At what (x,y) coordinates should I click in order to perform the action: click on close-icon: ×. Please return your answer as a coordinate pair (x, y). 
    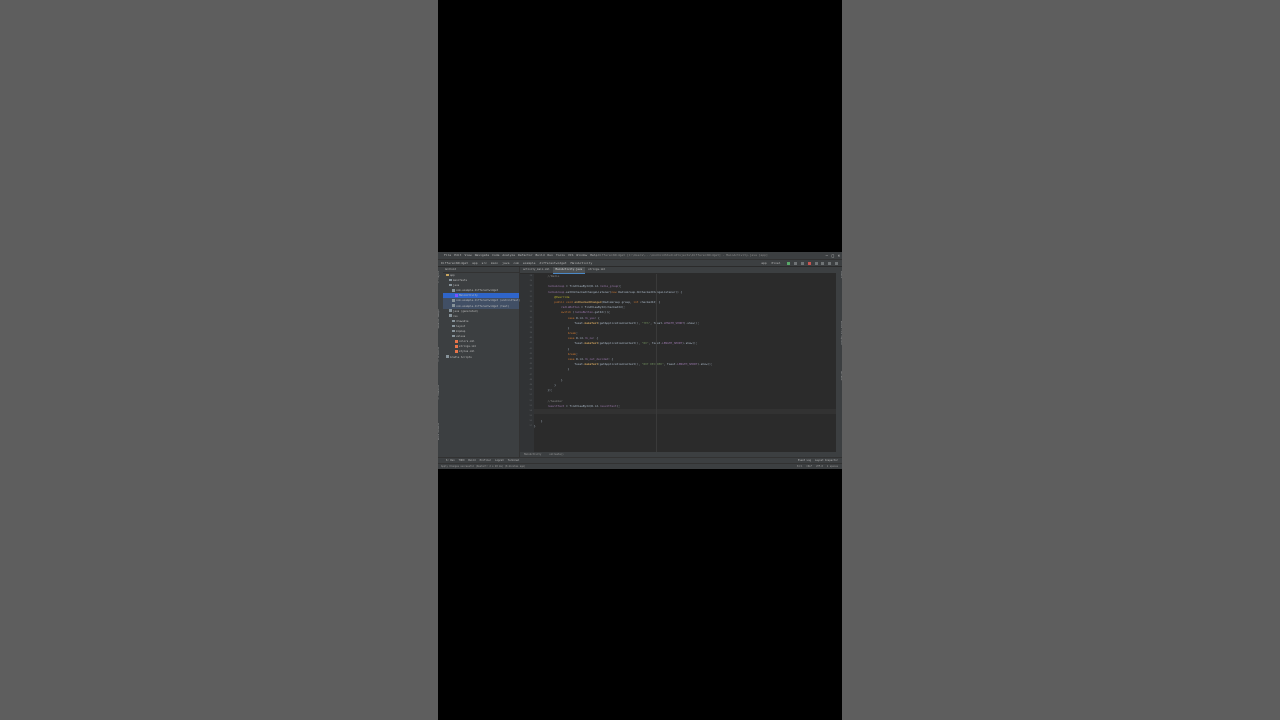
    Looking at the image, I should click on (839, 255).